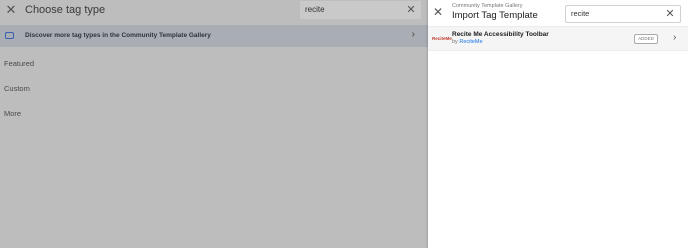  I want to click on search-field: recite ✕, so click(360, 10).